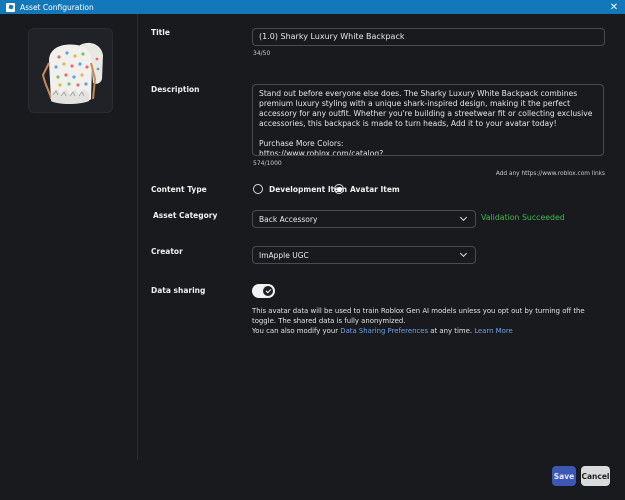  I want to click on description-label: Description, so click(175, 89).